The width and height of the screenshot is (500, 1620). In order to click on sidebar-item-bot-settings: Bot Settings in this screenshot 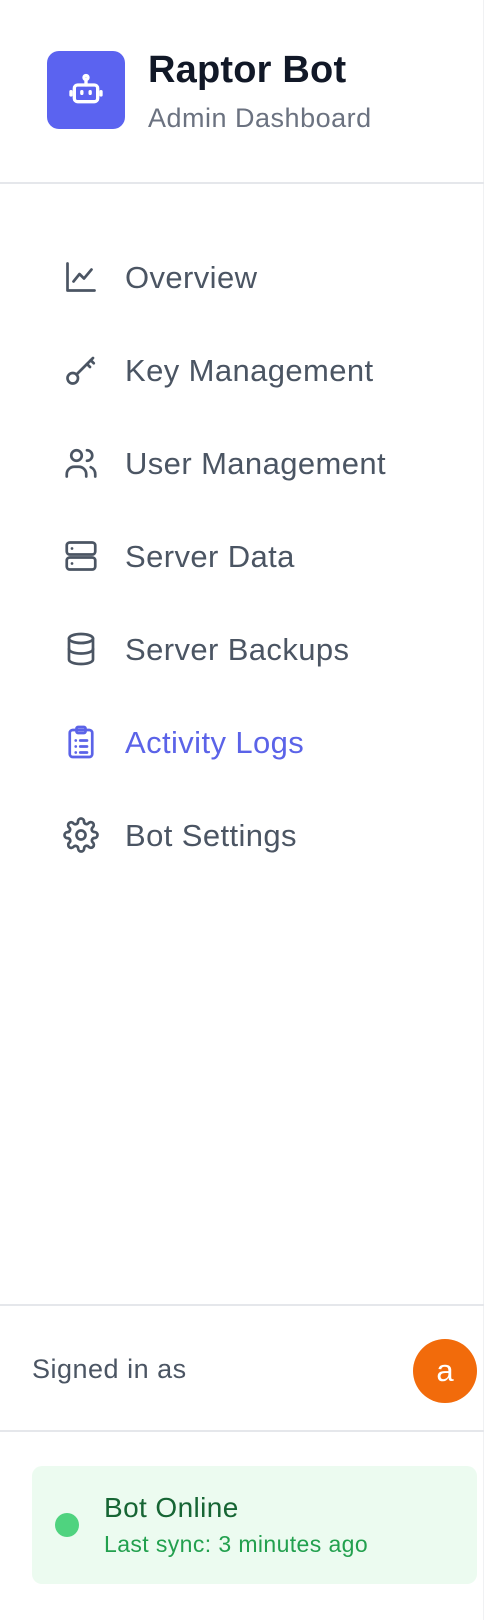, I will do `click(250, 835)`.